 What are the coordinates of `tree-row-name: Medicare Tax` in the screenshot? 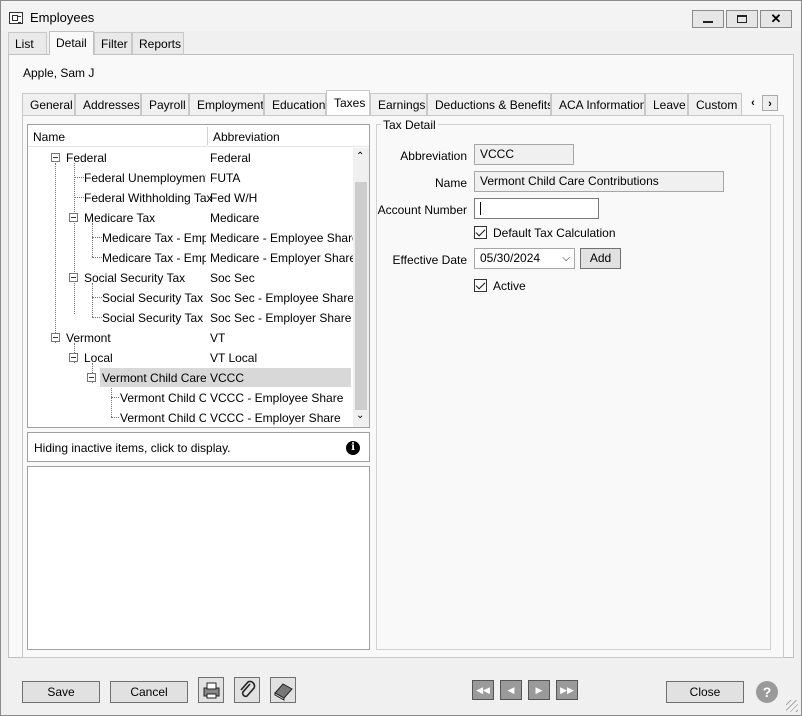 It's located at (120, 218).